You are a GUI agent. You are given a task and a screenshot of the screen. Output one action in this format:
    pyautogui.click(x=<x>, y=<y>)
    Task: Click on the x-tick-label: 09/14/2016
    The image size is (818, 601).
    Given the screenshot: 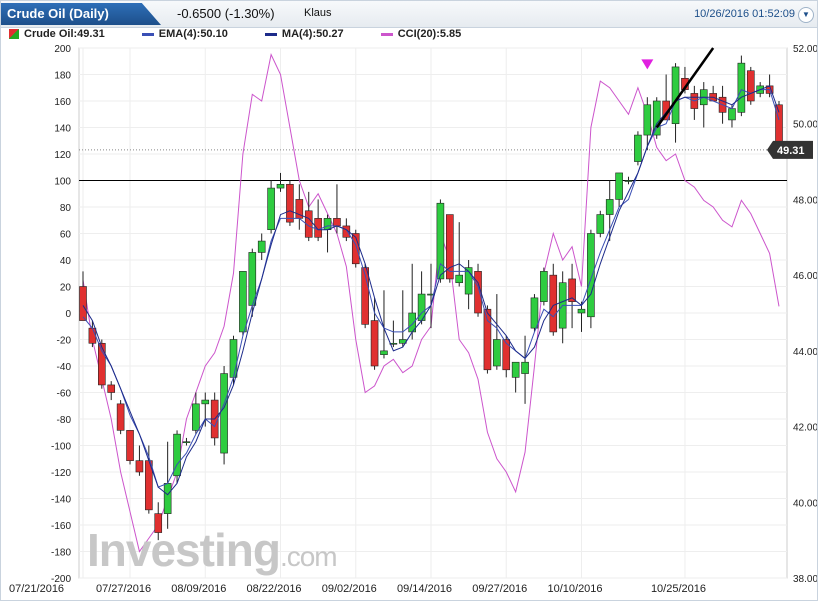 What is the action you would take?
    pyautogui.click(x=424, y=589)
    